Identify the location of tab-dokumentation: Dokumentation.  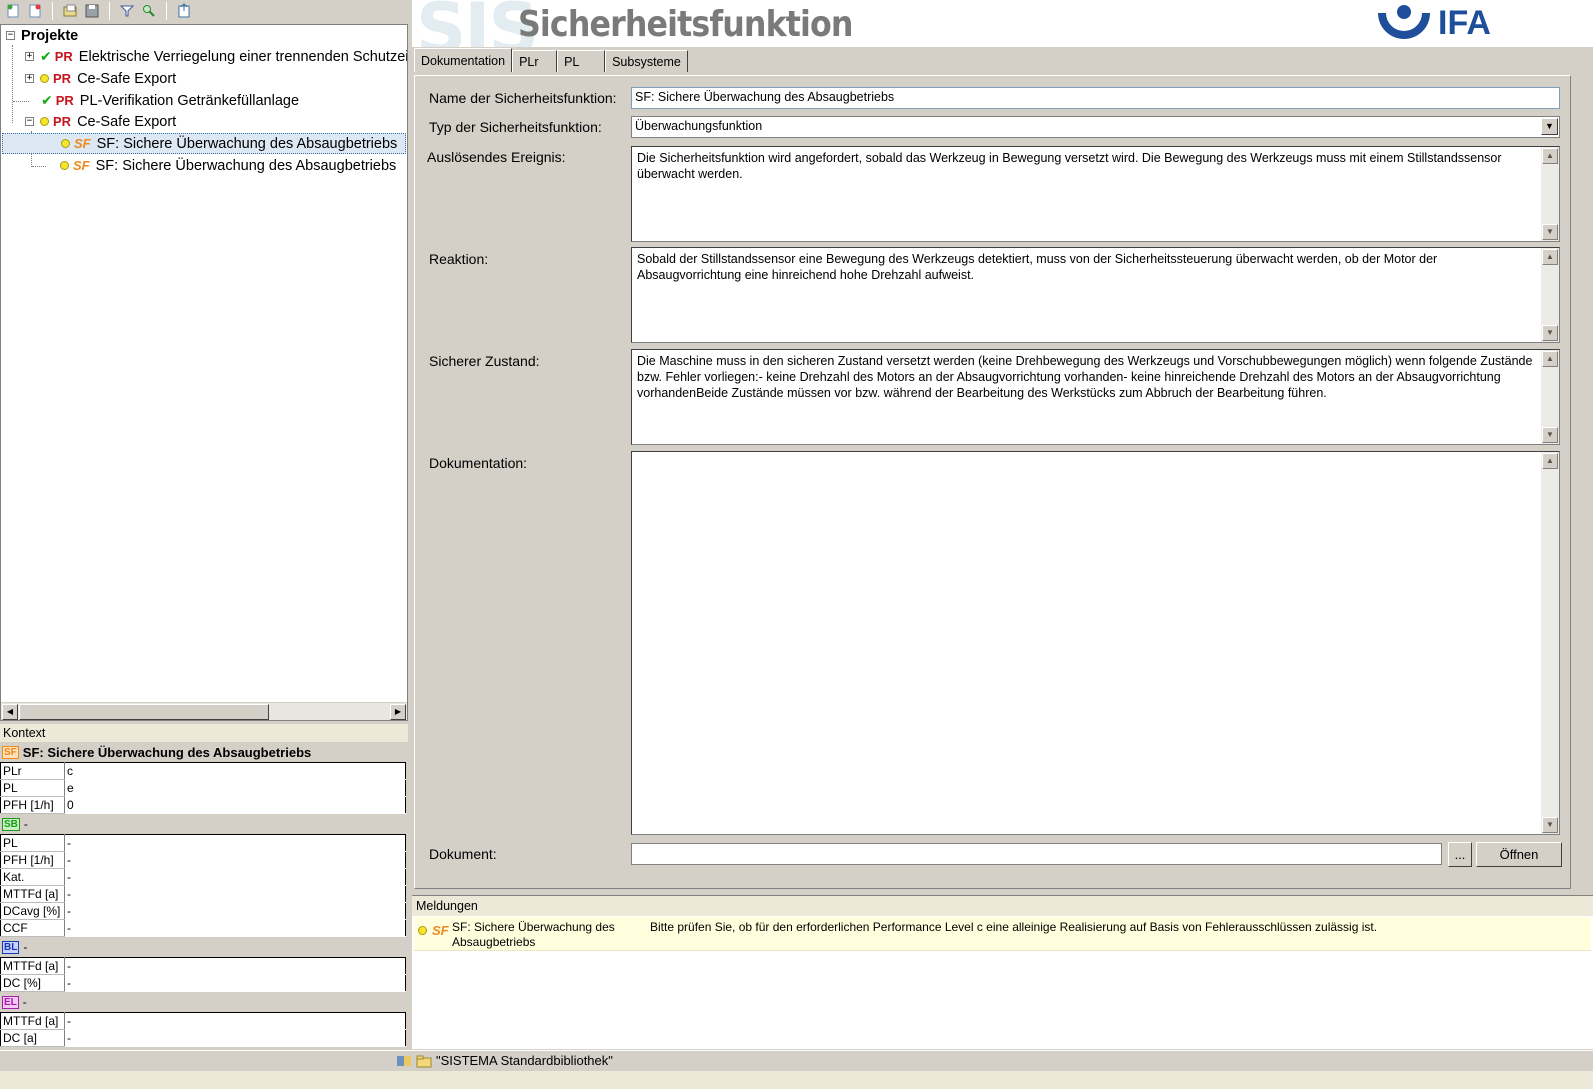
(463, 60).